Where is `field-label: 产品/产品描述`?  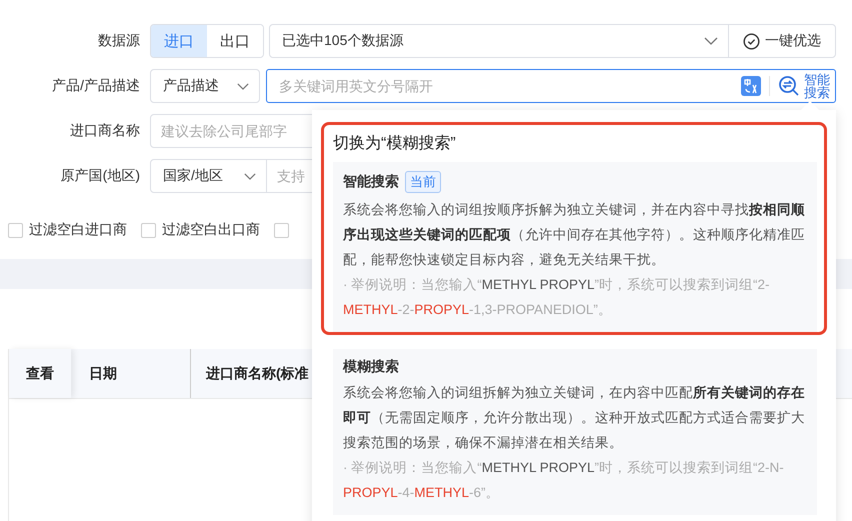
field-label: 产品/产品描述 is located at coordinates (96, 86).